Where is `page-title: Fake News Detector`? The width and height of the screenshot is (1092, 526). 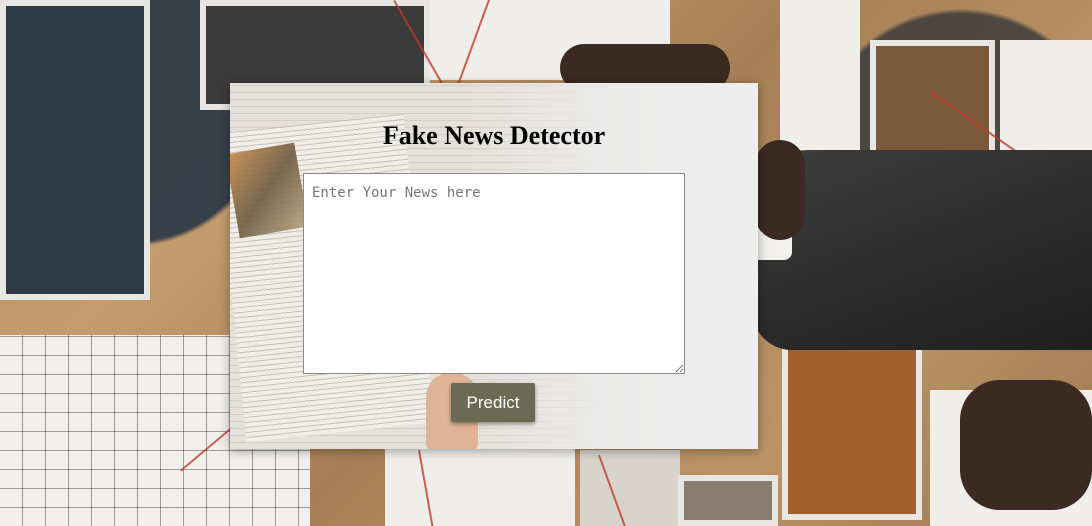 page-title: Fake News Detector is located at coordinates (494, 135).